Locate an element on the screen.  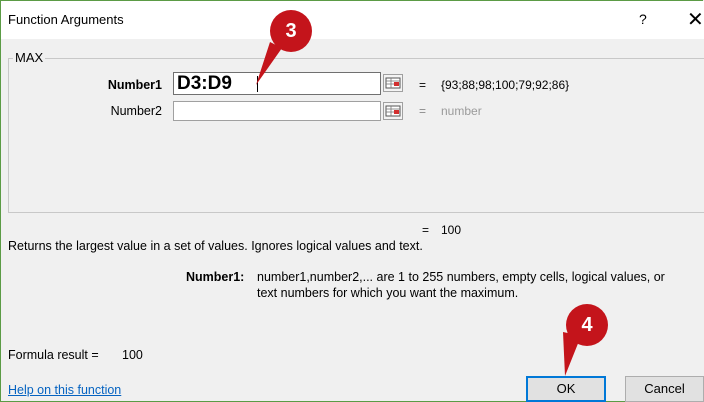
title-bar: Function Arguments ? ✕ is located at coordinates (352, 20).